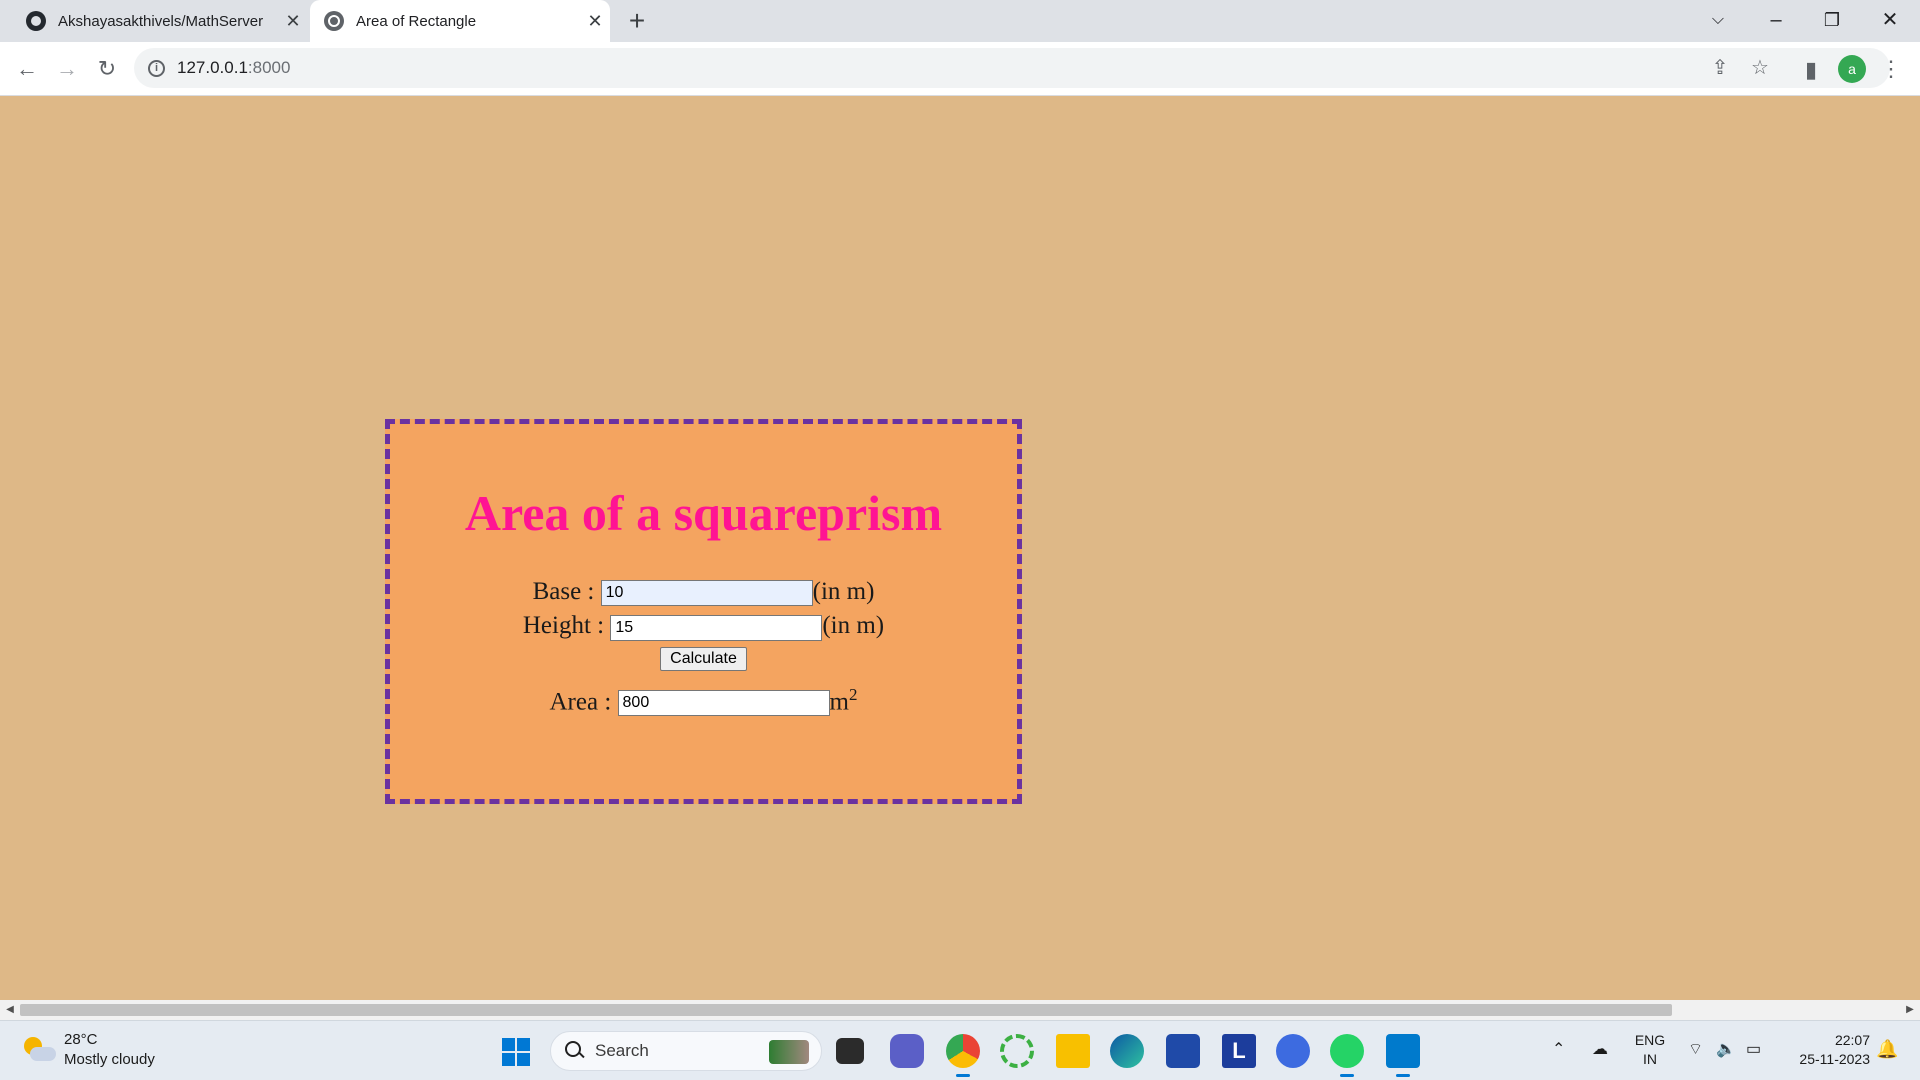 Image resolution: width=1920 pixels, height=1080 pixels. What do you see at coordinates (1558, 1049) in the screenshot?
I see `chevron-up-icon: ⌃` at bounding box center [1558, 1049].